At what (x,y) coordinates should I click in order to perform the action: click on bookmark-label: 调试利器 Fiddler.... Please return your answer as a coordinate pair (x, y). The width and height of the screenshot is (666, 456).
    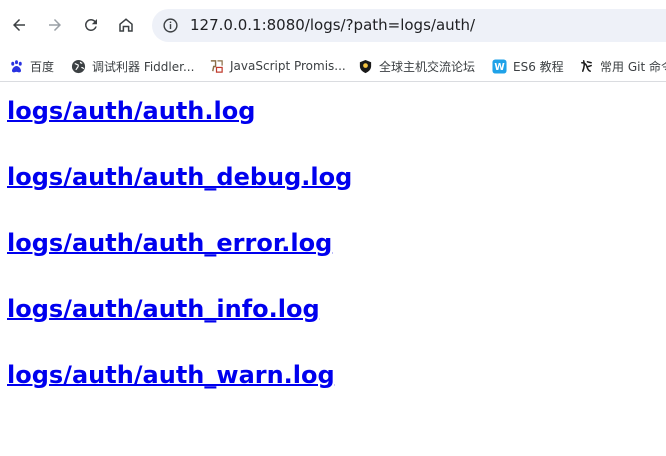
    Looking at the image, I should click on (143, 66).